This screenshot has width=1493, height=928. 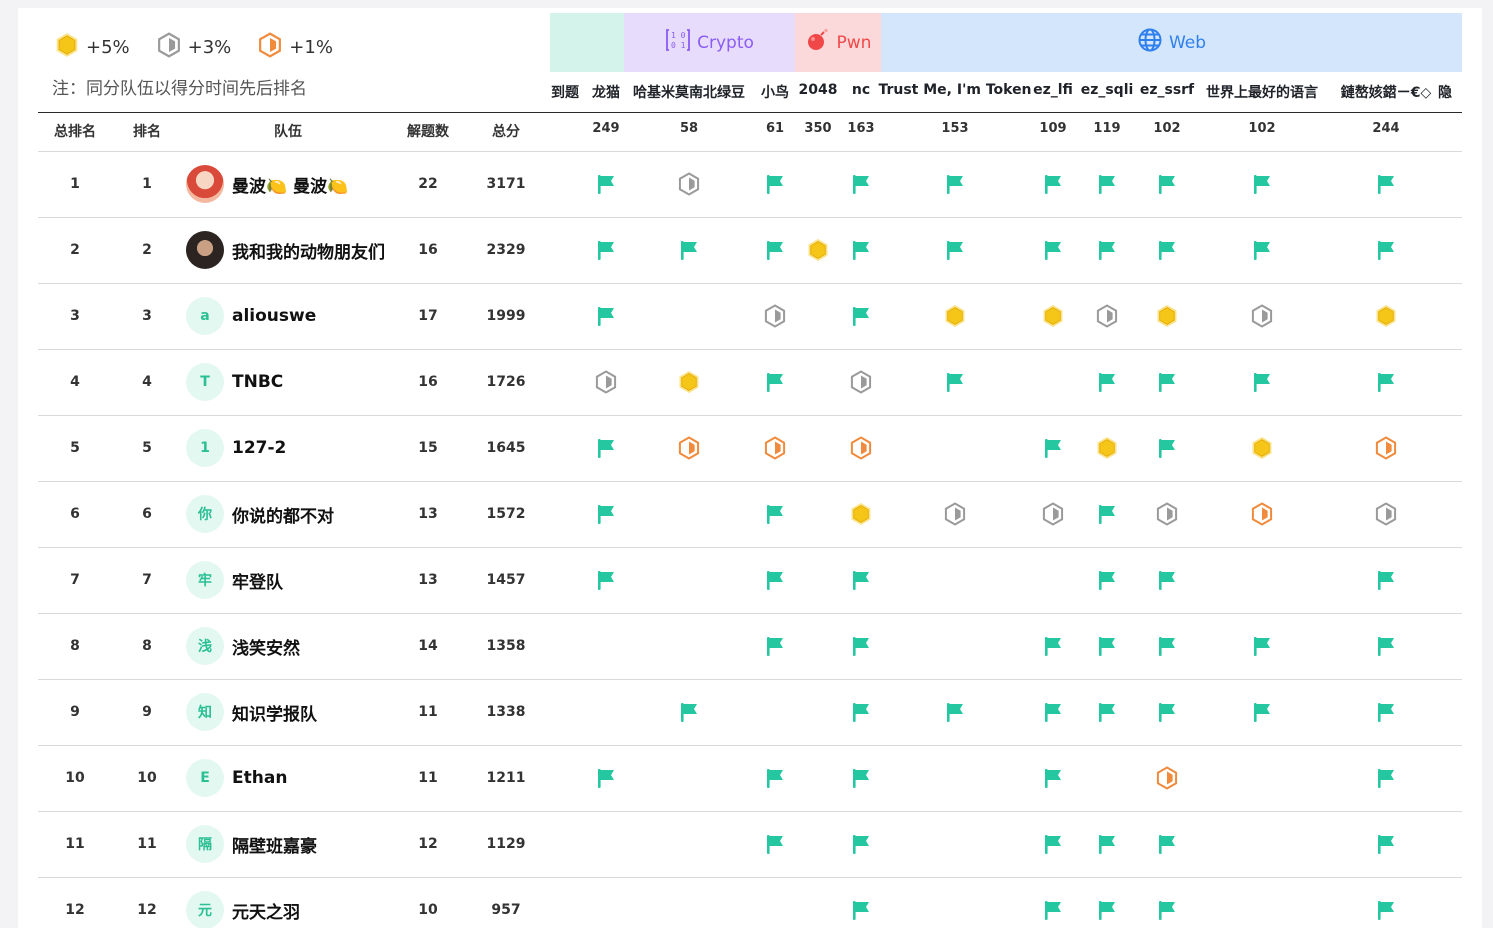 What do you see at coordinates (606, 93) in the screenshot?
I see `challenge-header-1: 龙猫` at bounding box center [606, 93].